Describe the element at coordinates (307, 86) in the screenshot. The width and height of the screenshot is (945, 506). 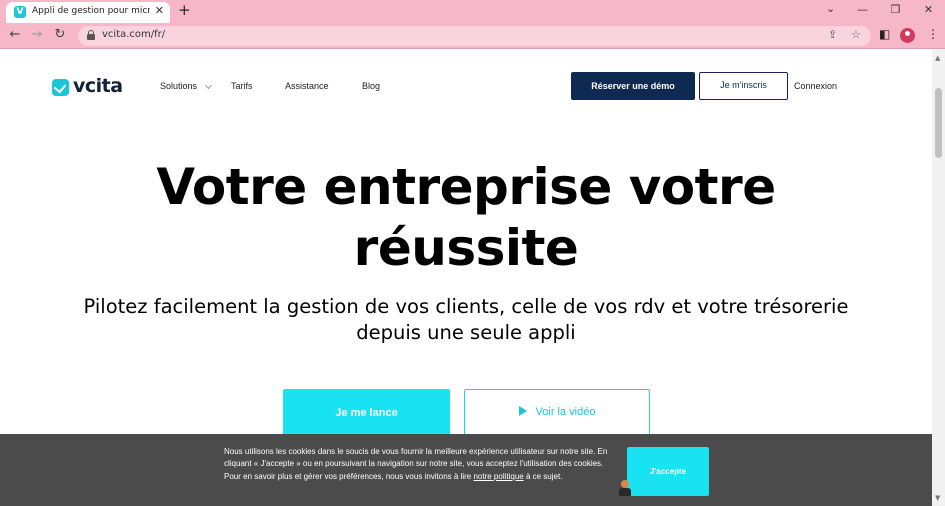
I see `nav-assistance: Assistance` at that location.